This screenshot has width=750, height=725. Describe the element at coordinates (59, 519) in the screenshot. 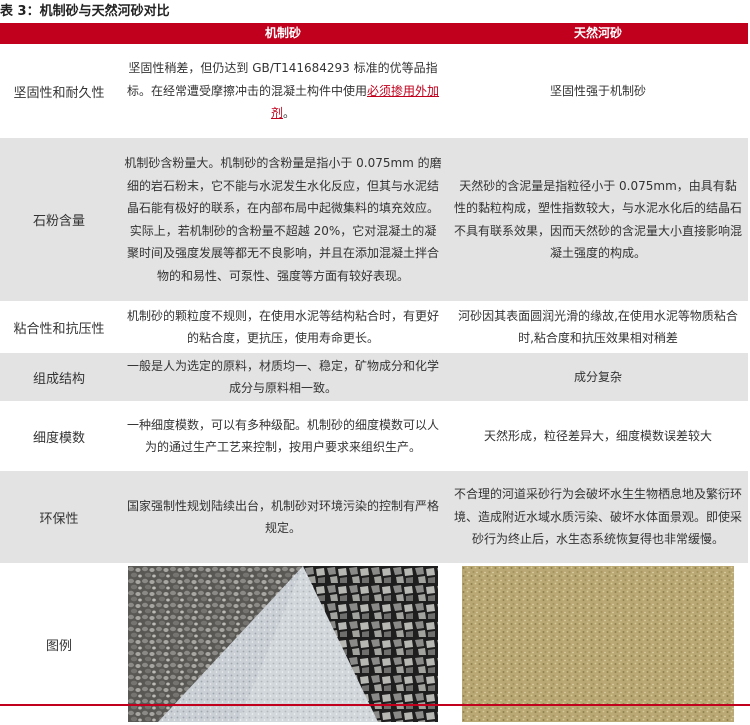

I see `row-label: 环保性` at that location.